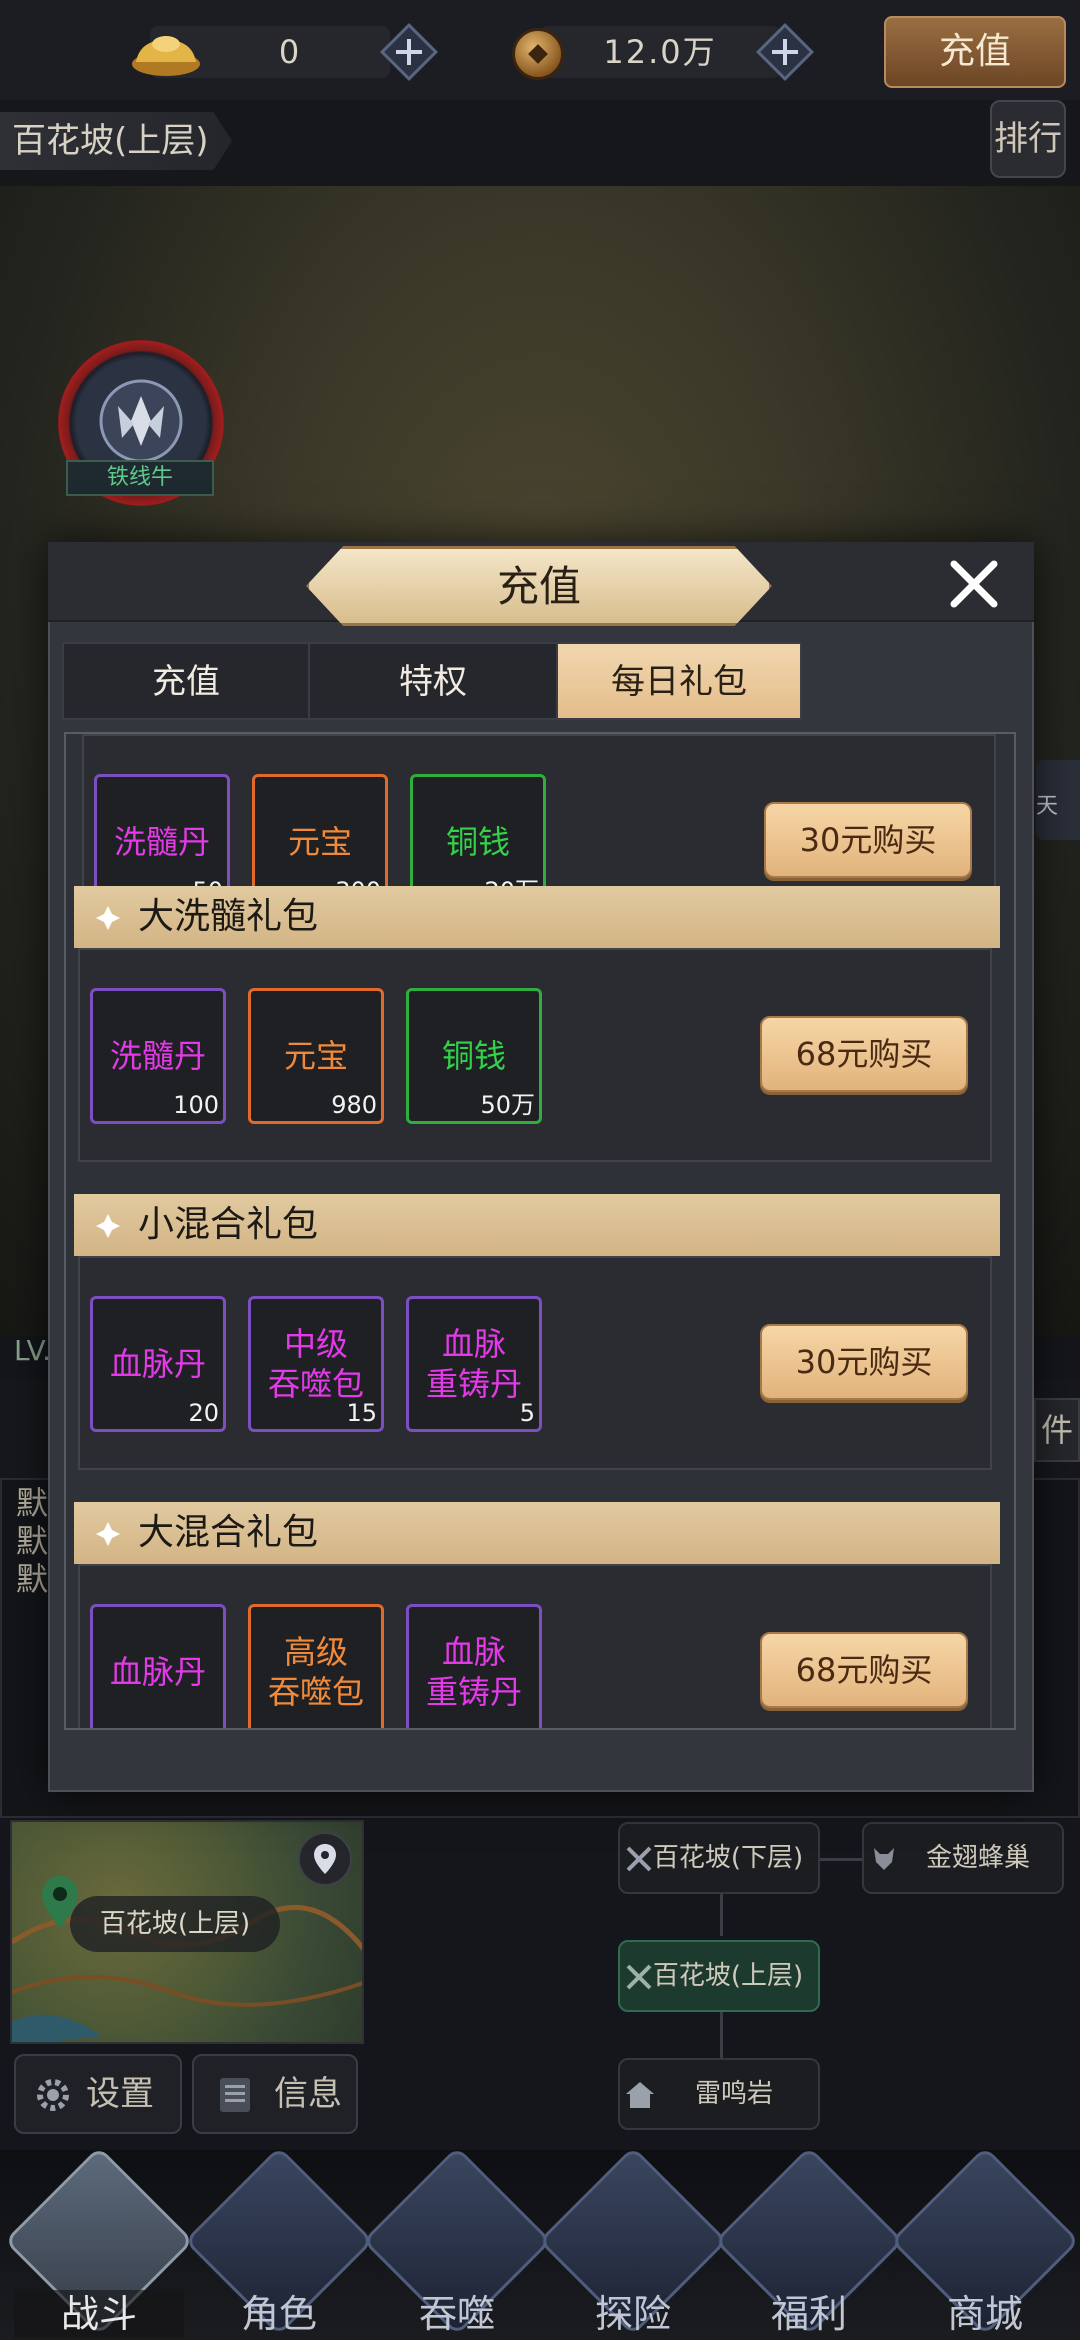 The image size is (1080, 2340). I want to click on item-label: 高级 吞噬包, so click(315, 1672).